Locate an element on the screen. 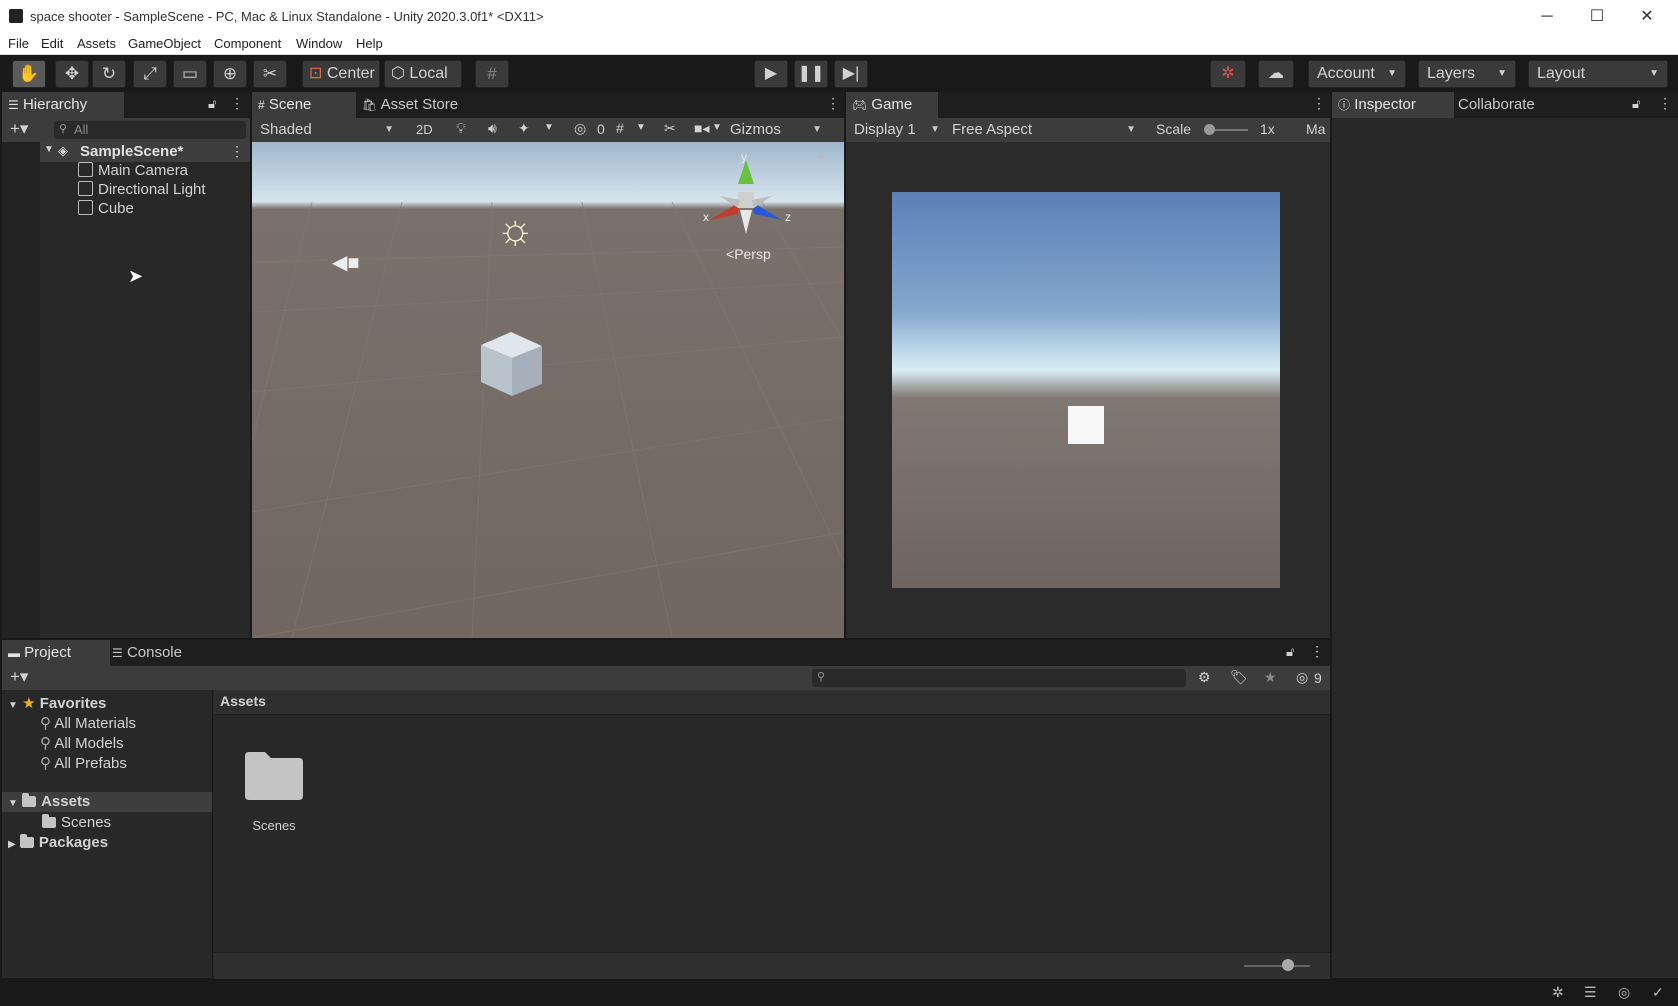 This screenshot has height=1006, width=1678. hierarchy-item-cube: Cube is located at coordinates (106, 208).